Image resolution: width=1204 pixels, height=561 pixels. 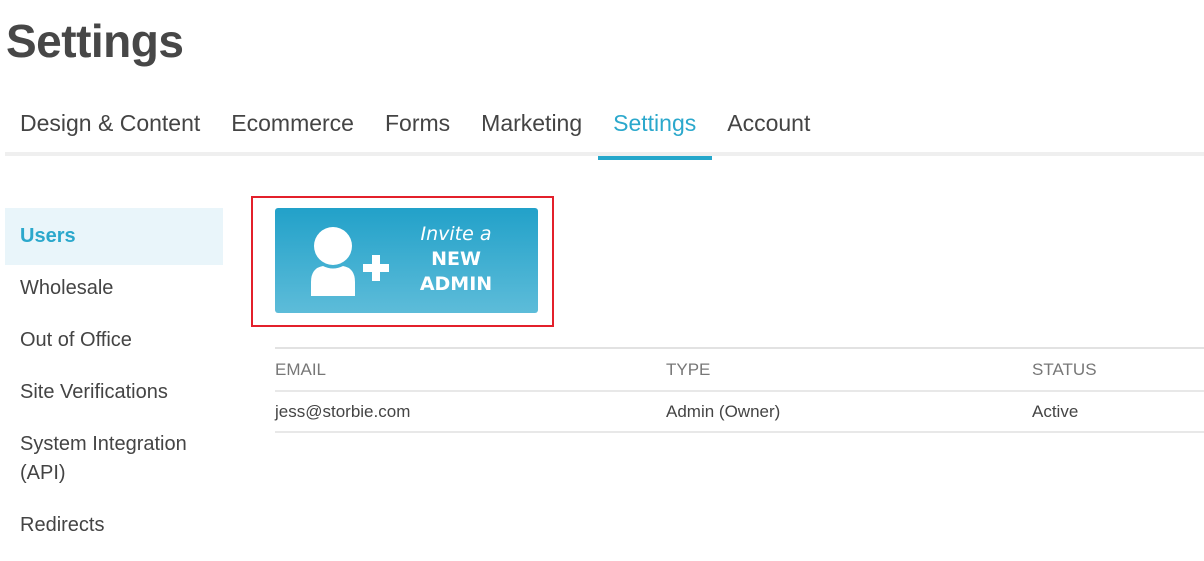 What do you see at coordinates (293, 128) in the screenshot?
I see `tab-ecommerce: Ecommerce` at bounding box center [293, 128].